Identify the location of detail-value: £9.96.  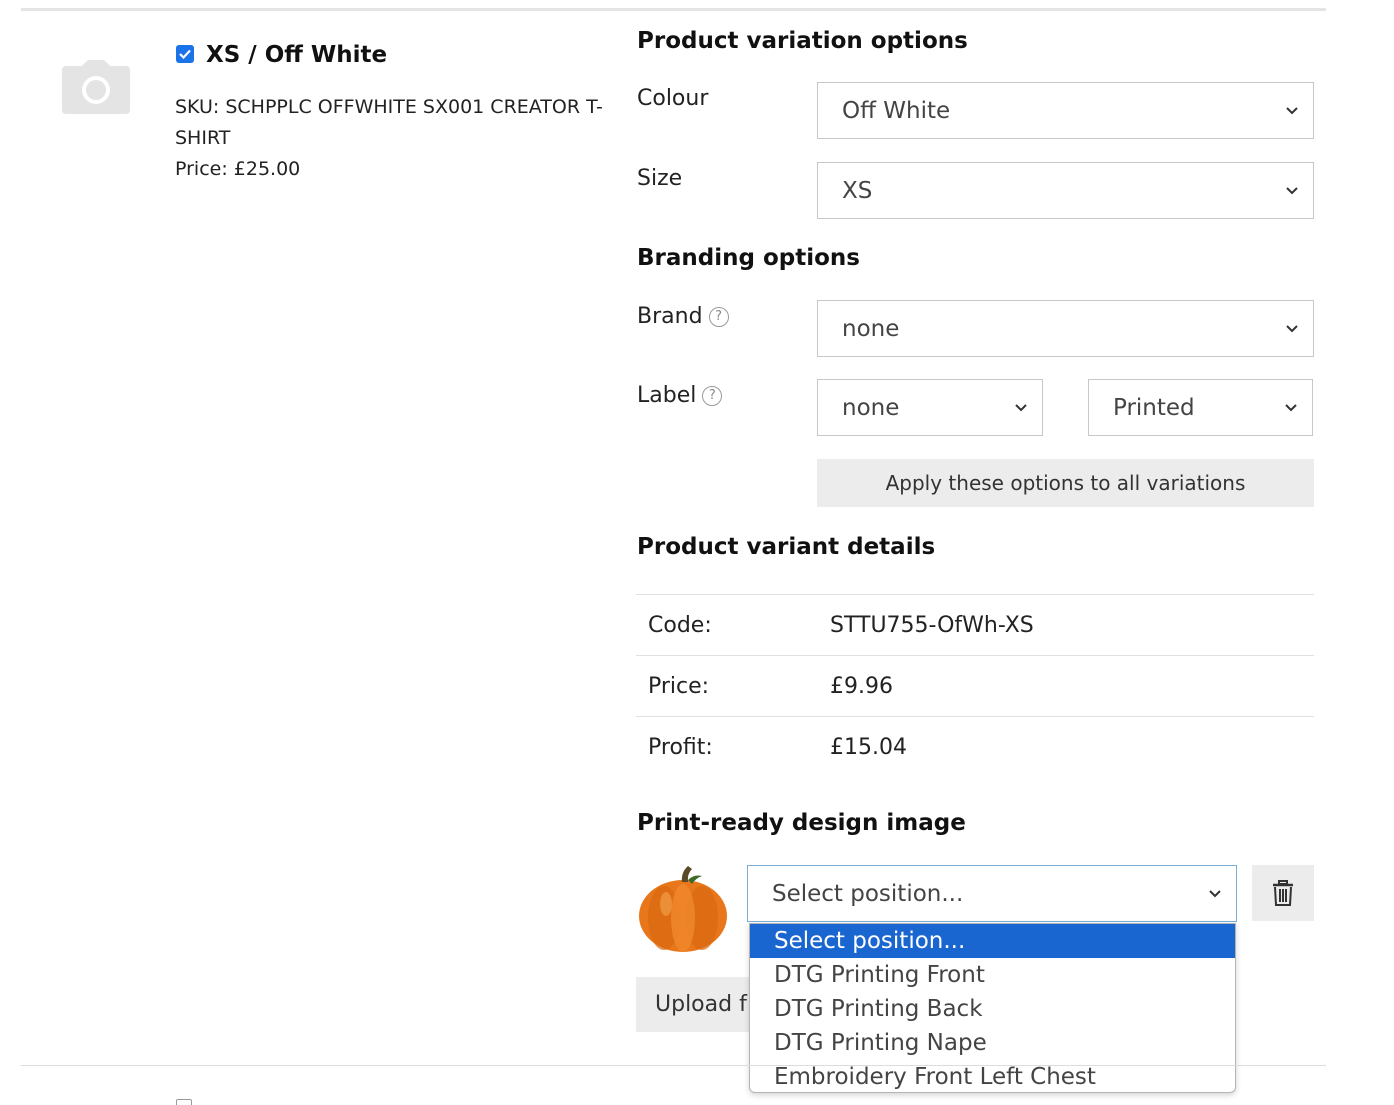
(861, 686).